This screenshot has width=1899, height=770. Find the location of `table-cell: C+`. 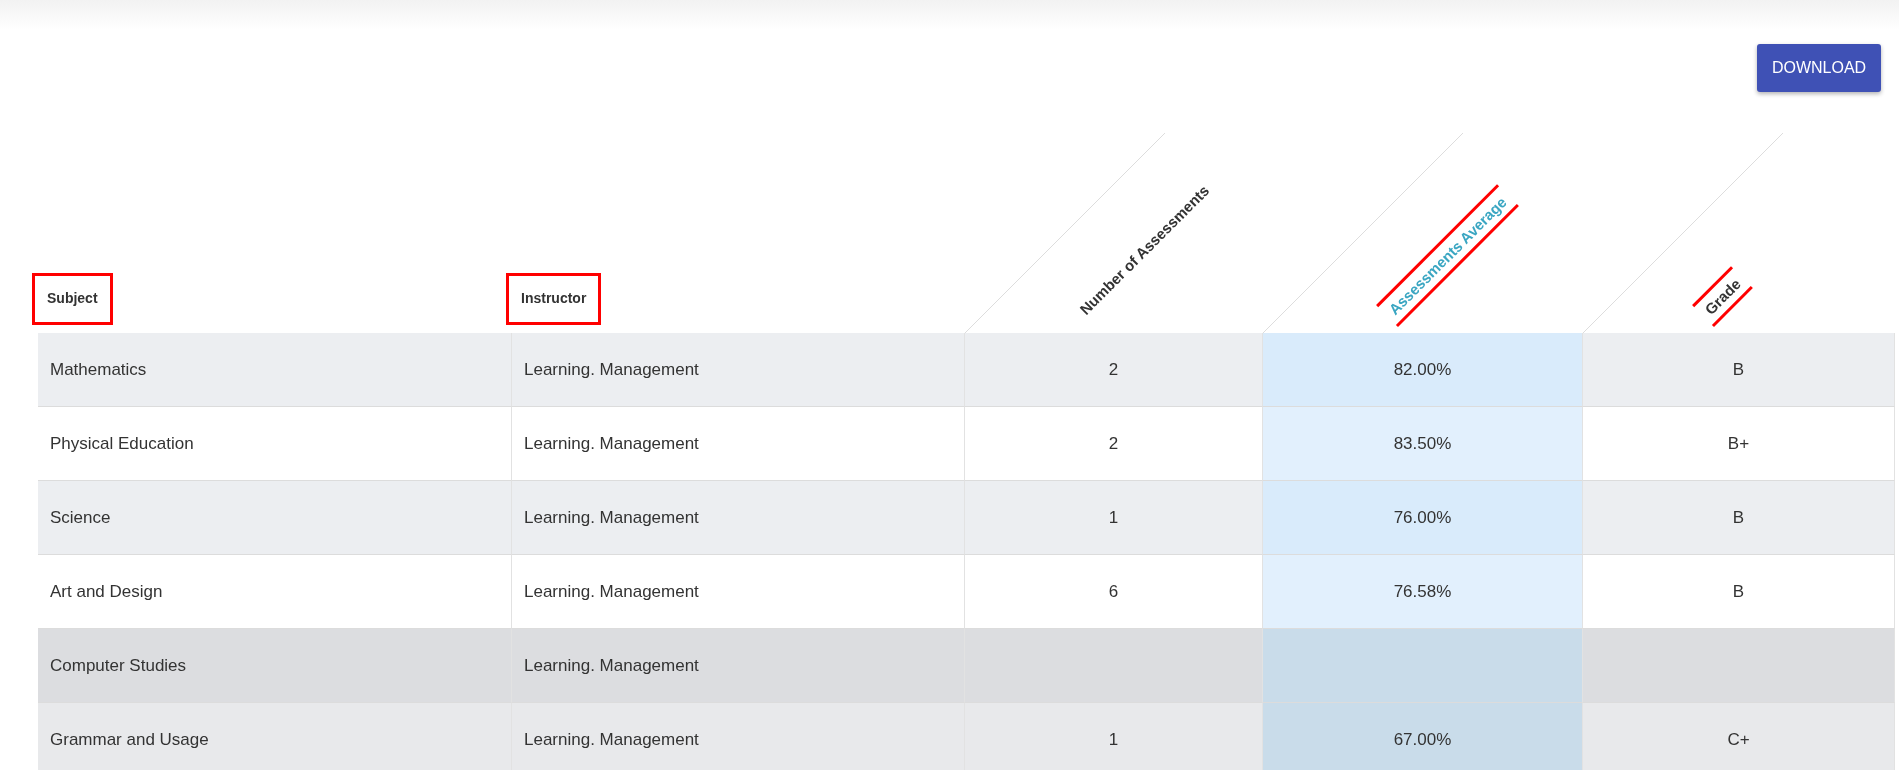

table-cell: C+ is located at coordinates (1739, 736).